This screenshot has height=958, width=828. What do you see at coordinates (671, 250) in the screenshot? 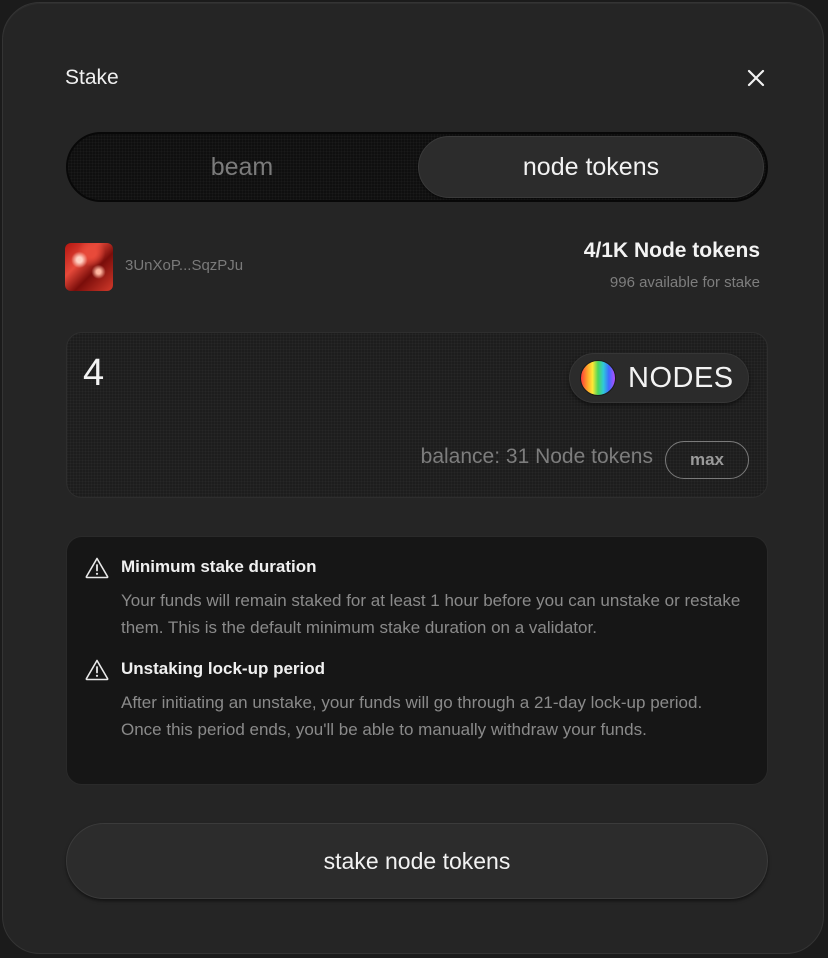
I see `token-count: 4/1K Node tokens` at bounding box center [671, 250].